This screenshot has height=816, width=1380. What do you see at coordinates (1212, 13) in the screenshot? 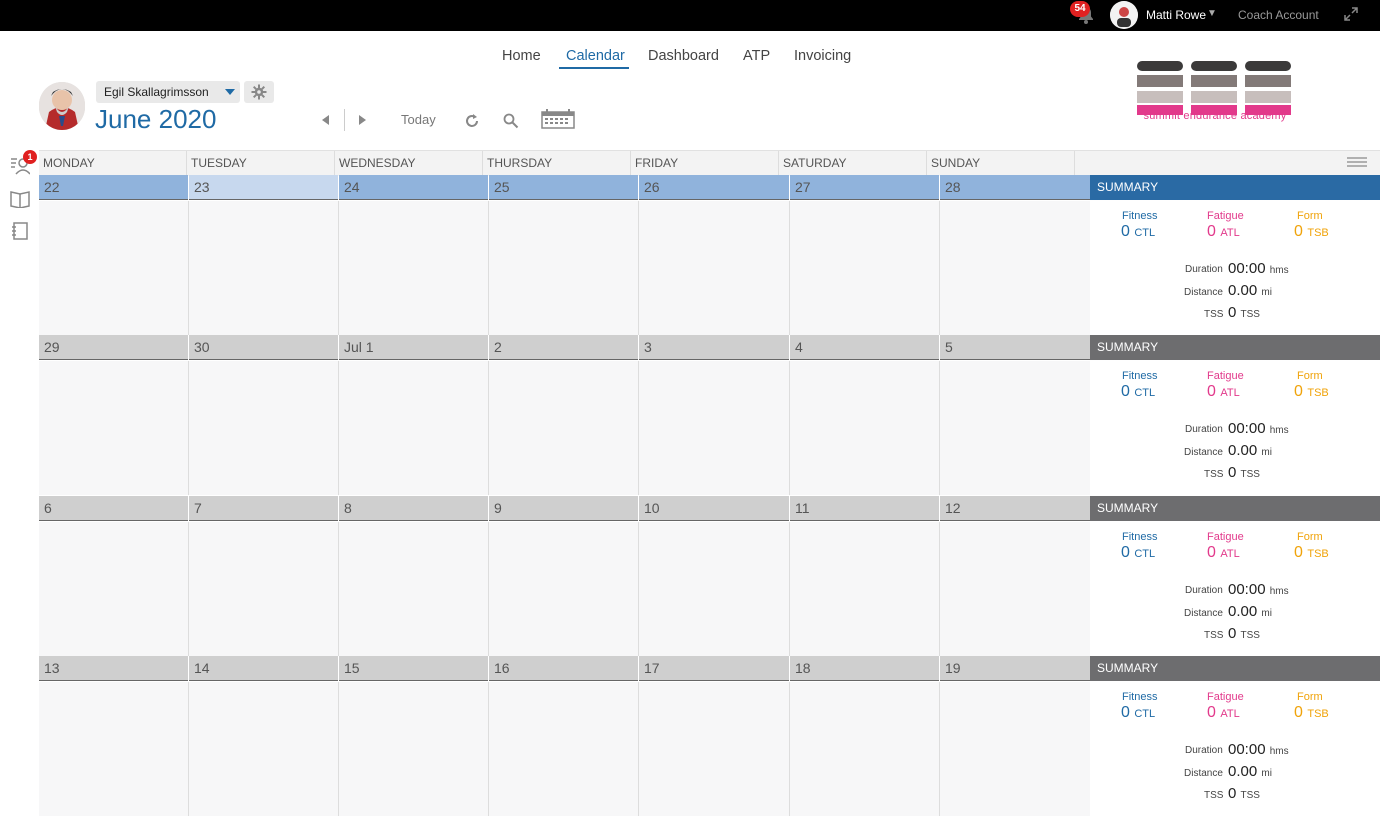
I see `user-menu-caret-icon: ▼` at bounding box center [1212, 13].